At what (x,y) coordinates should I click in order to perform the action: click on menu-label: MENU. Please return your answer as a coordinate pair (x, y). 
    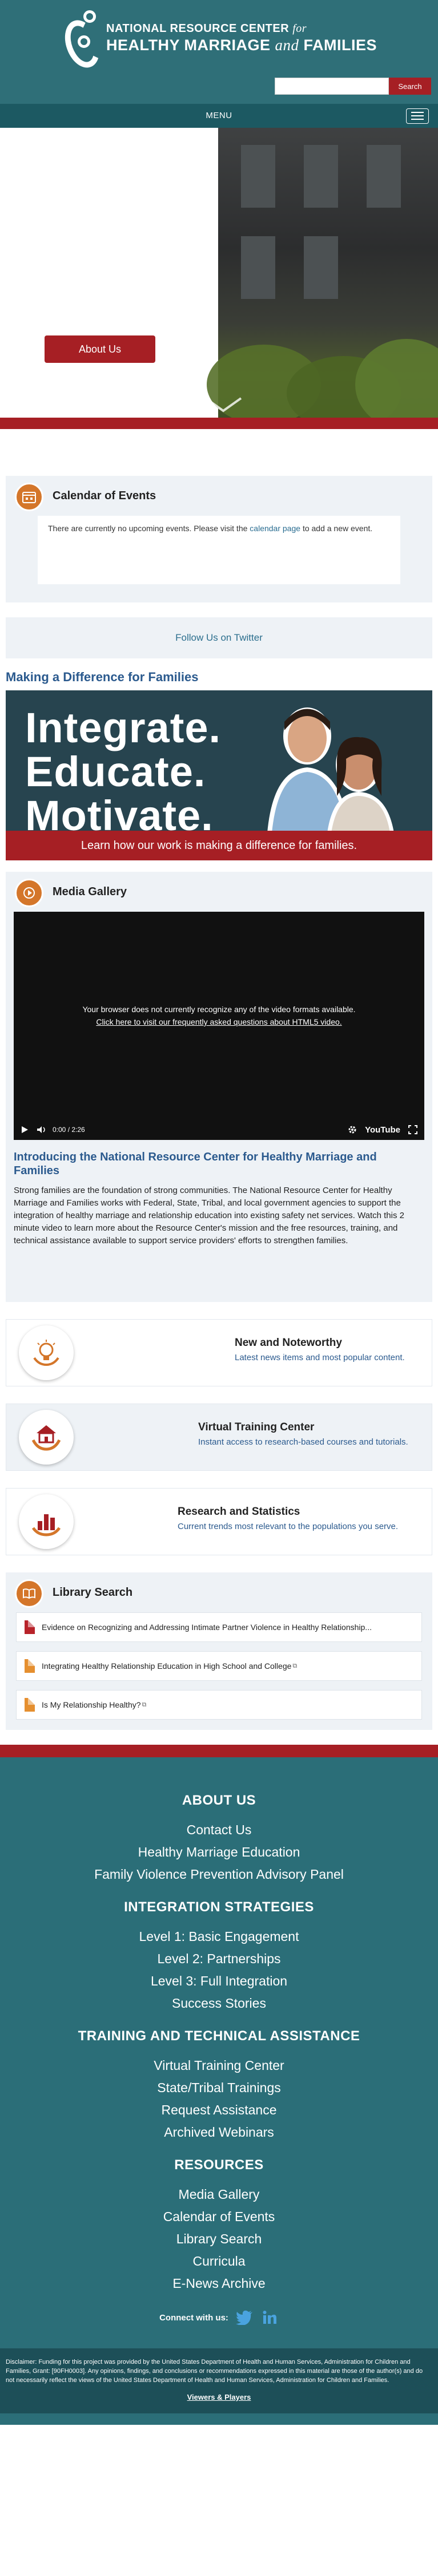
    Looking at the image, I should click on (219, 115).